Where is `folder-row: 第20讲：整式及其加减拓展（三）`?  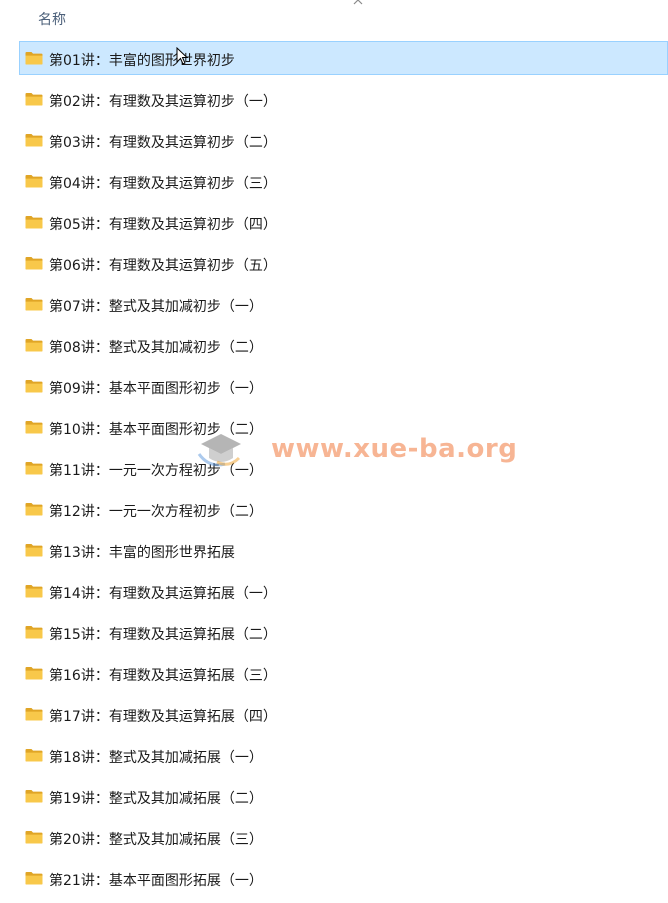
folder-row: 第20讲：整式及其加减拓展（三） is located at coordinates (343, 837).